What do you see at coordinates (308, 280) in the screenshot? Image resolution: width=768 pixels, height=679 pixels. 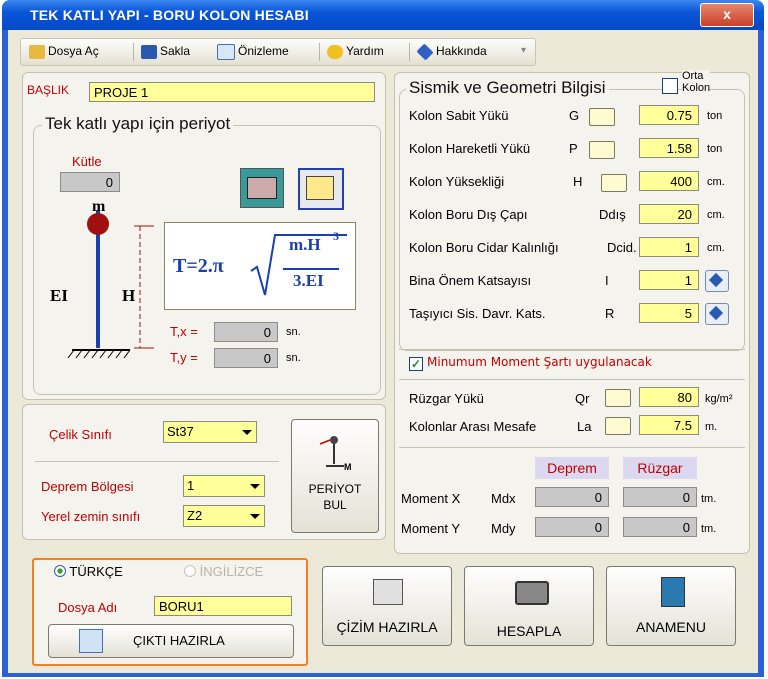 I see `formula-denominator: 3.EI` at bounding box center [308, 280].